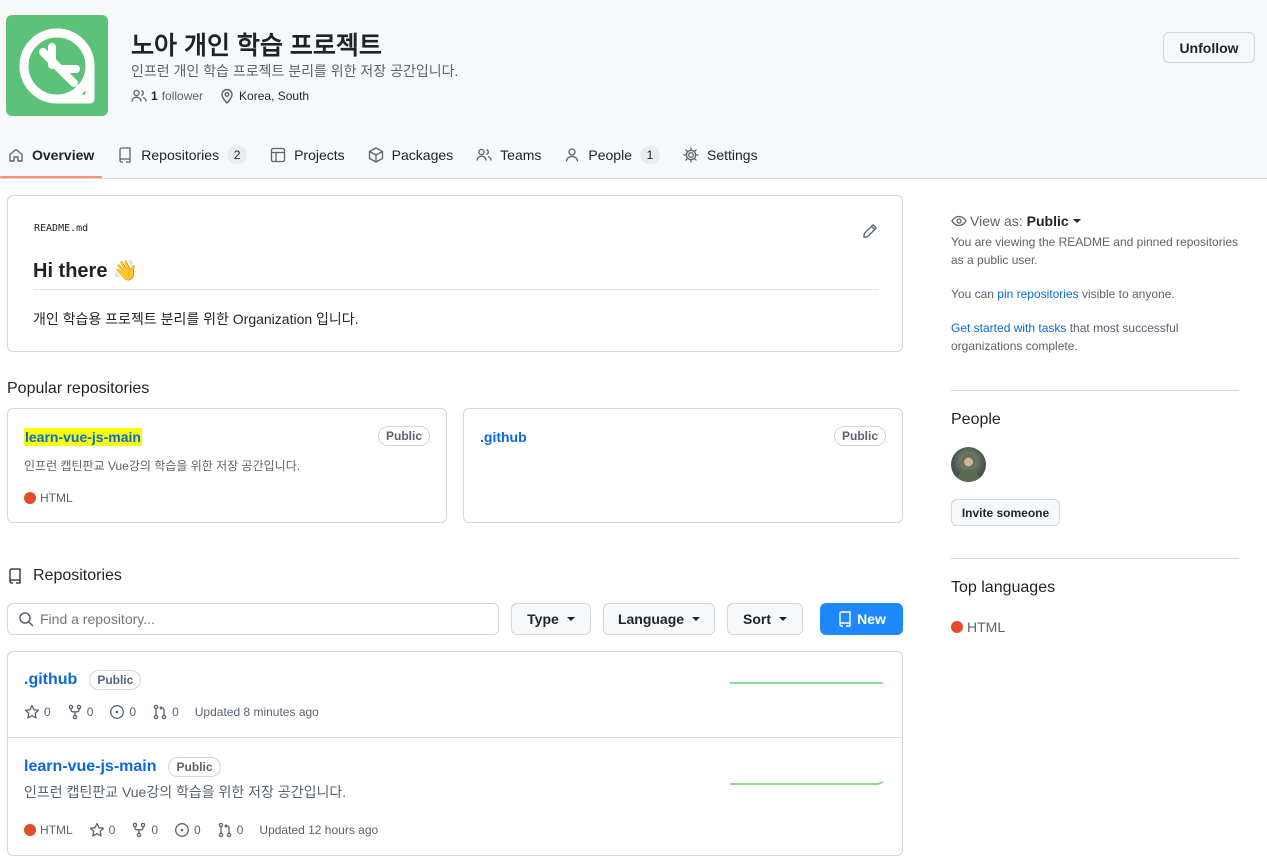 The height and width of the screenshot is (864, 1267). What do you see at coordinates (85, 271) in the screenshot?
I see `readme-heading: Hi there 👋` at bounding box center [85, 271].